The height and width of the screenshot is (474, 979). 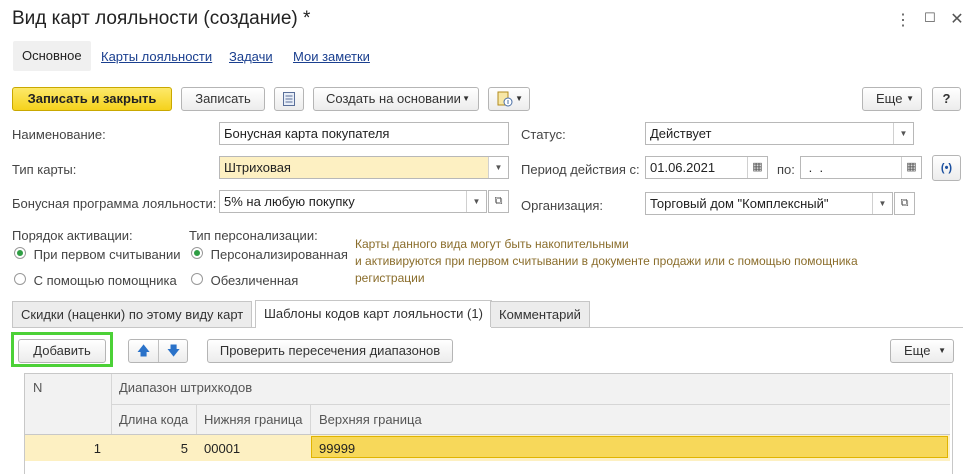 What do you see at coordinates (930, 18) in the screenshot?
I see `maximize-icon: ☐` at bounding box center [930, 18].